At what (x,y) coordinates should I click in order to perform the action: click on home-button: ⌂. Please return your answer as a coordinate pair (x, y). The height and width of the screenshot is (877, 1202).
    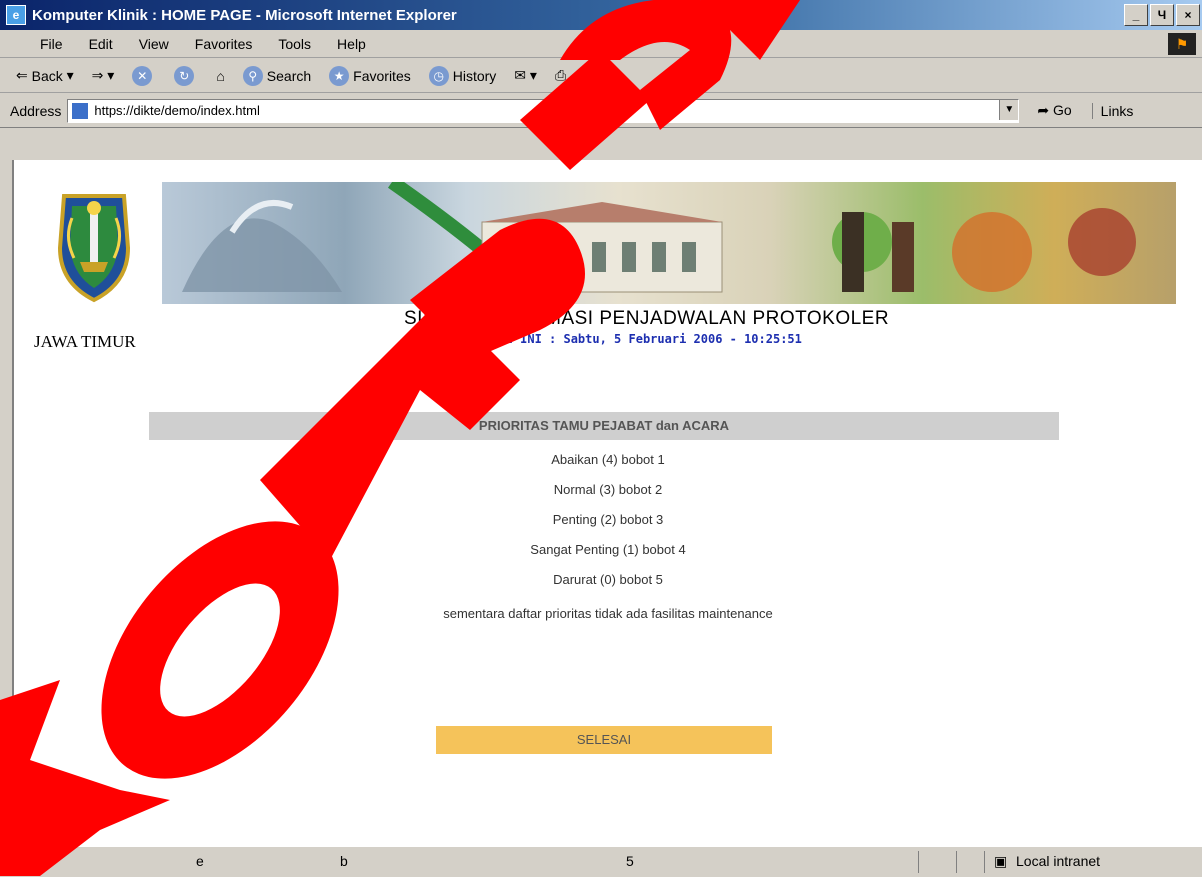
    Looking at the image, I should click on (220, 76).